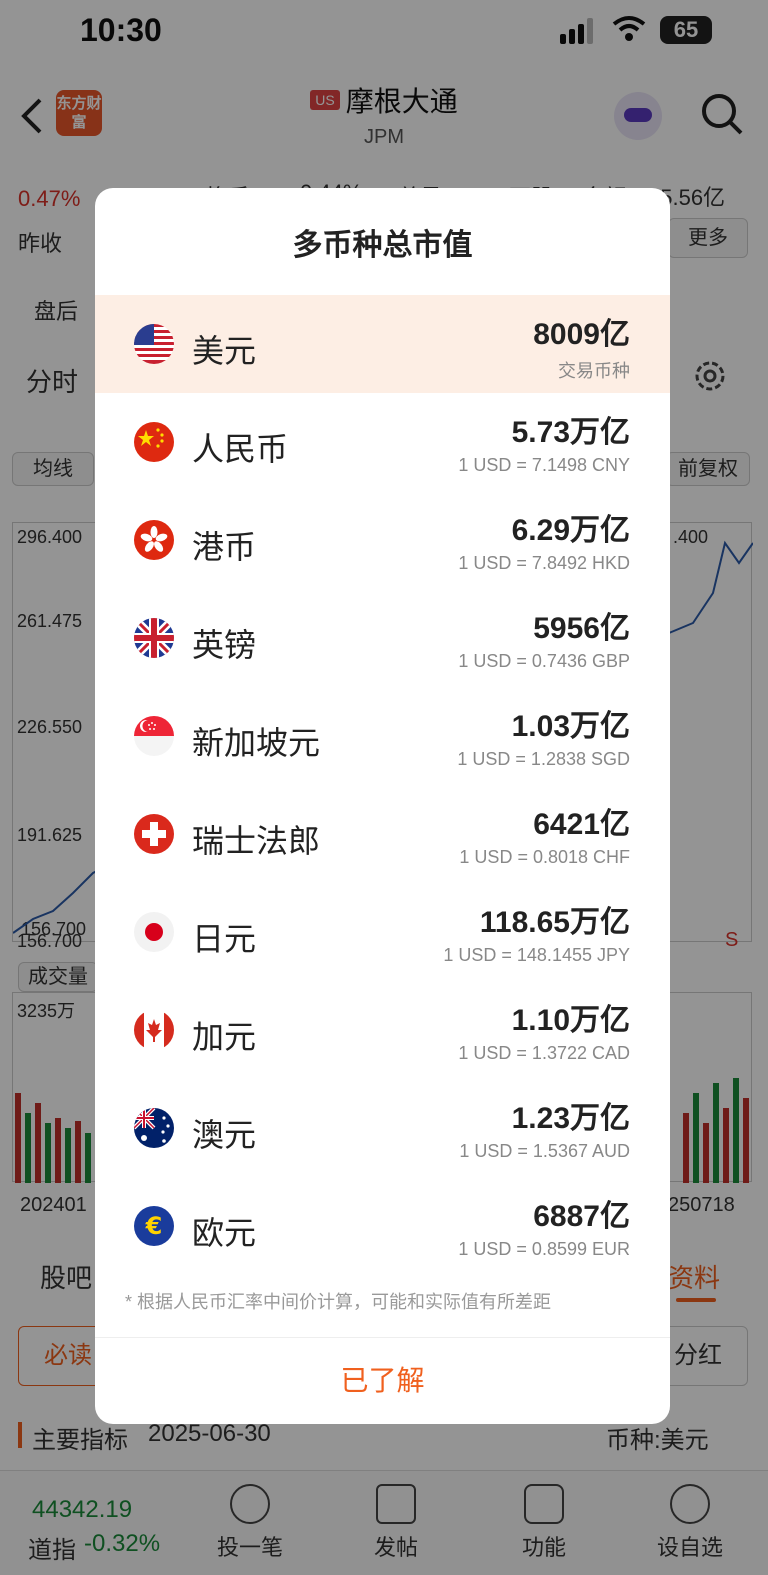 Image resolution: width=768 pixels, height=1575 pixels. I want to click on currency-name: 澳元, so click(224, 1135).